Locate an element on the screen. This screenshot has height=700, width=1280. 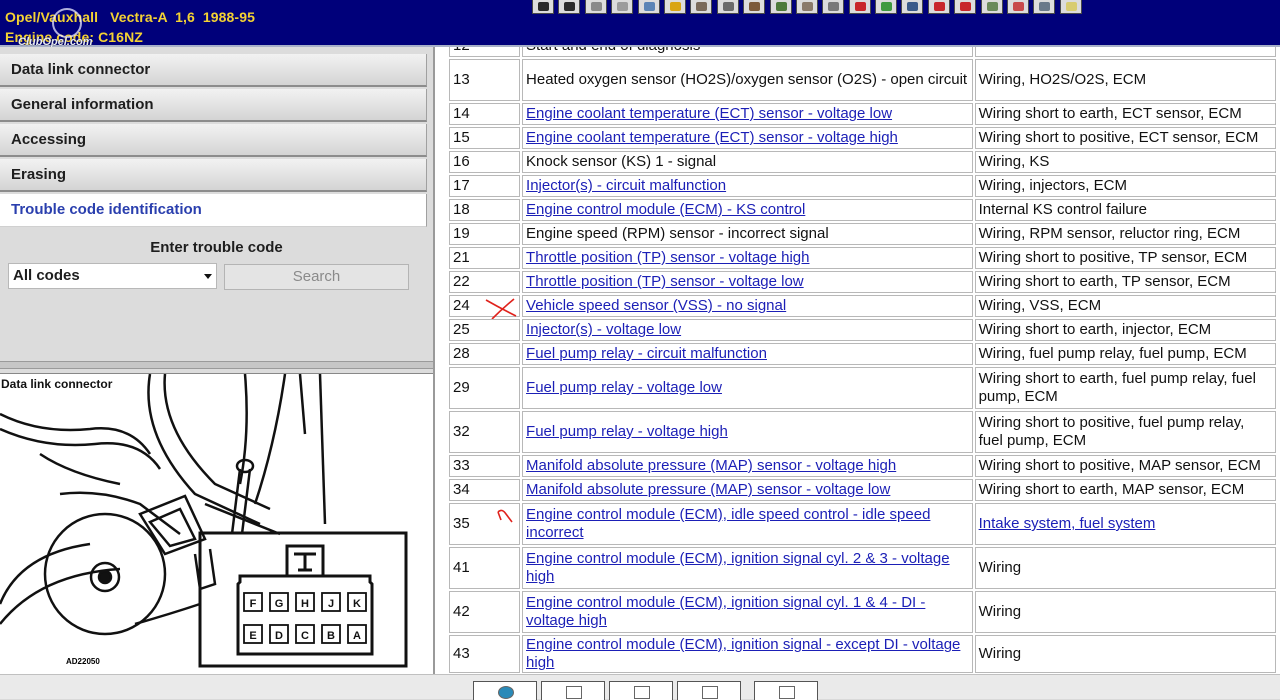
copy-icon is located at coordinates (710, 692).